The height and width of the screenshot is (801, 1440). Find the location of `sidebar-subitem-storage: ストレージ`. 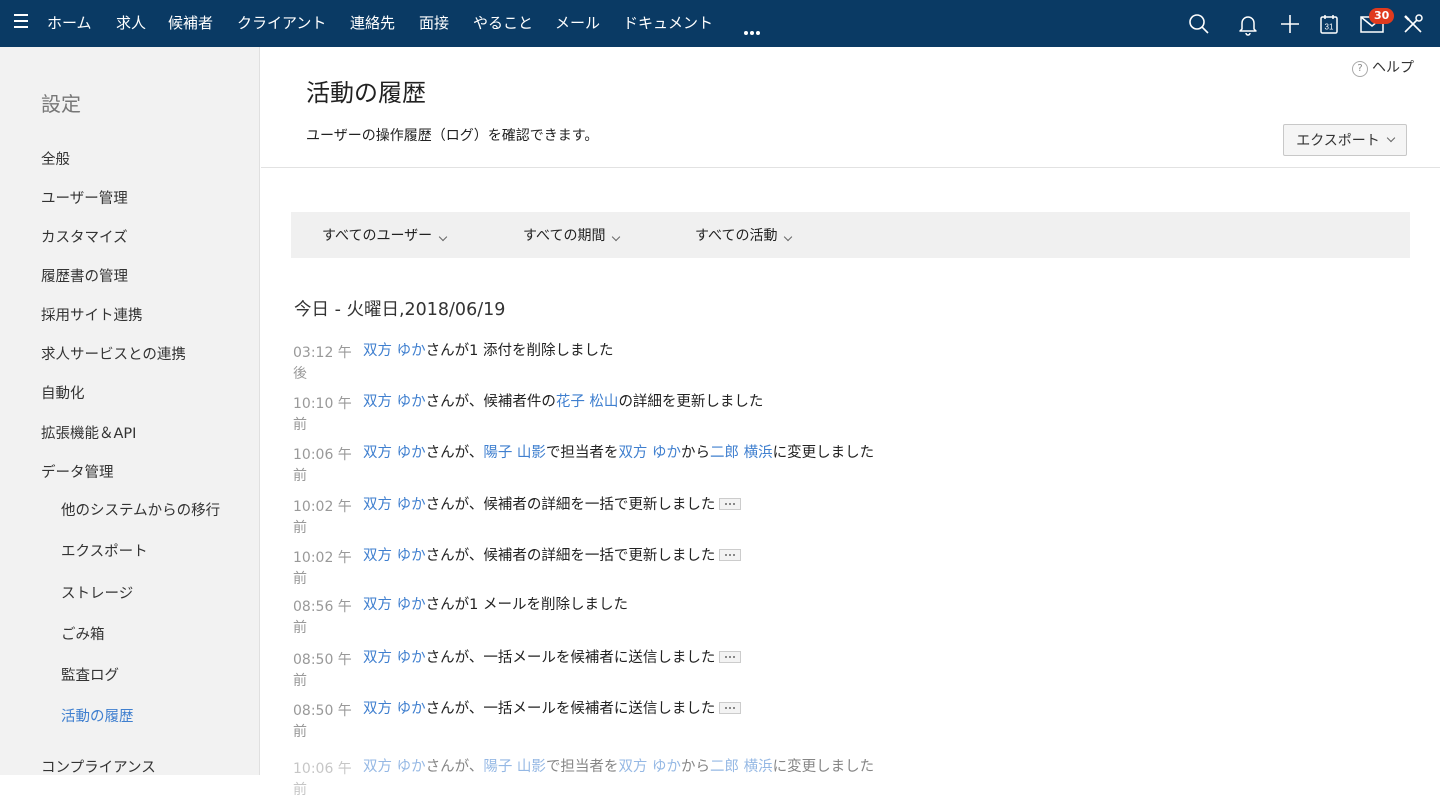

sidebar-subitem-storage: ストレージ is located at coordinates (97, 592).